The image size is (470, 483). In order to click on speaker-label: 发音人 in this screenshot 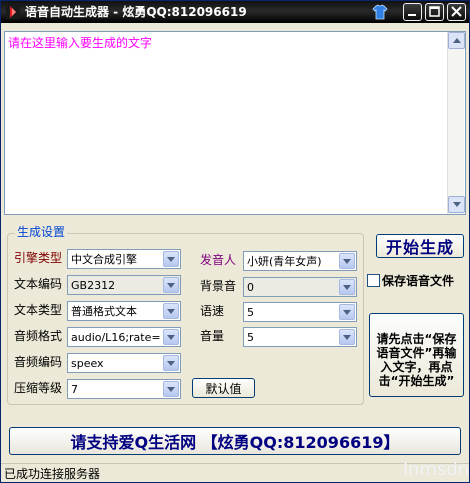, I will do `click(218, 260)`.